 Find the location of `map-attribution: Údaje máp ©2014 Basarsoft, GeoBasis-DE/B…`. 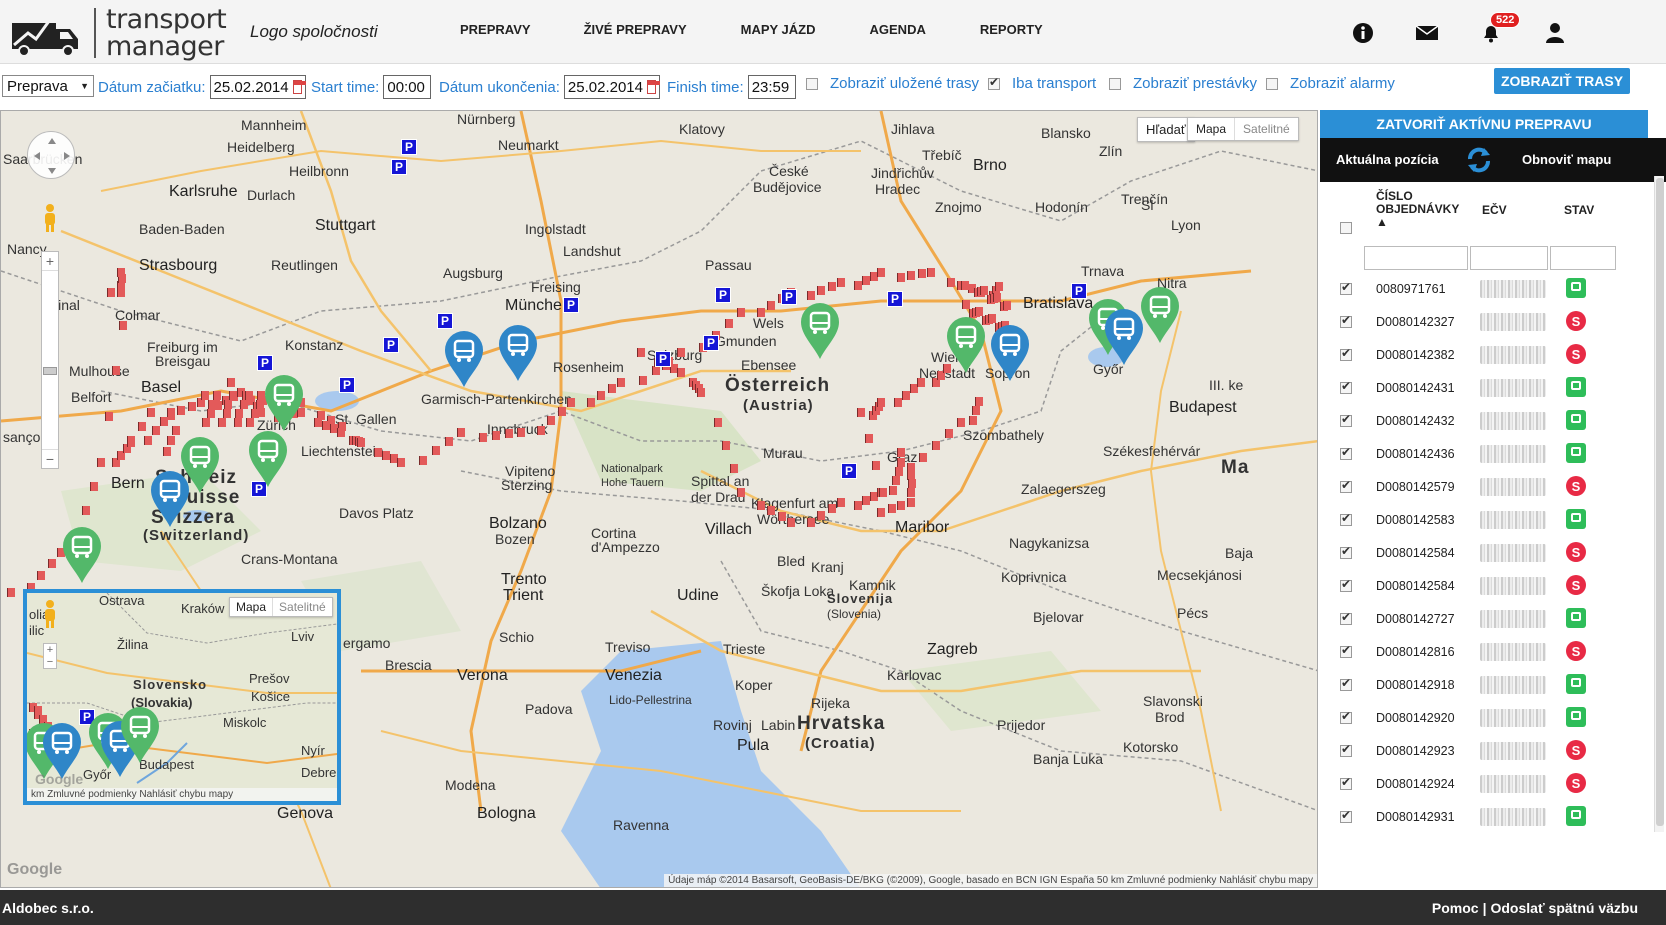

map-attribution: Údaje máp ©2014 Basarsoft, GeoBasis-DE/B… is located at coordinates (990, 880).